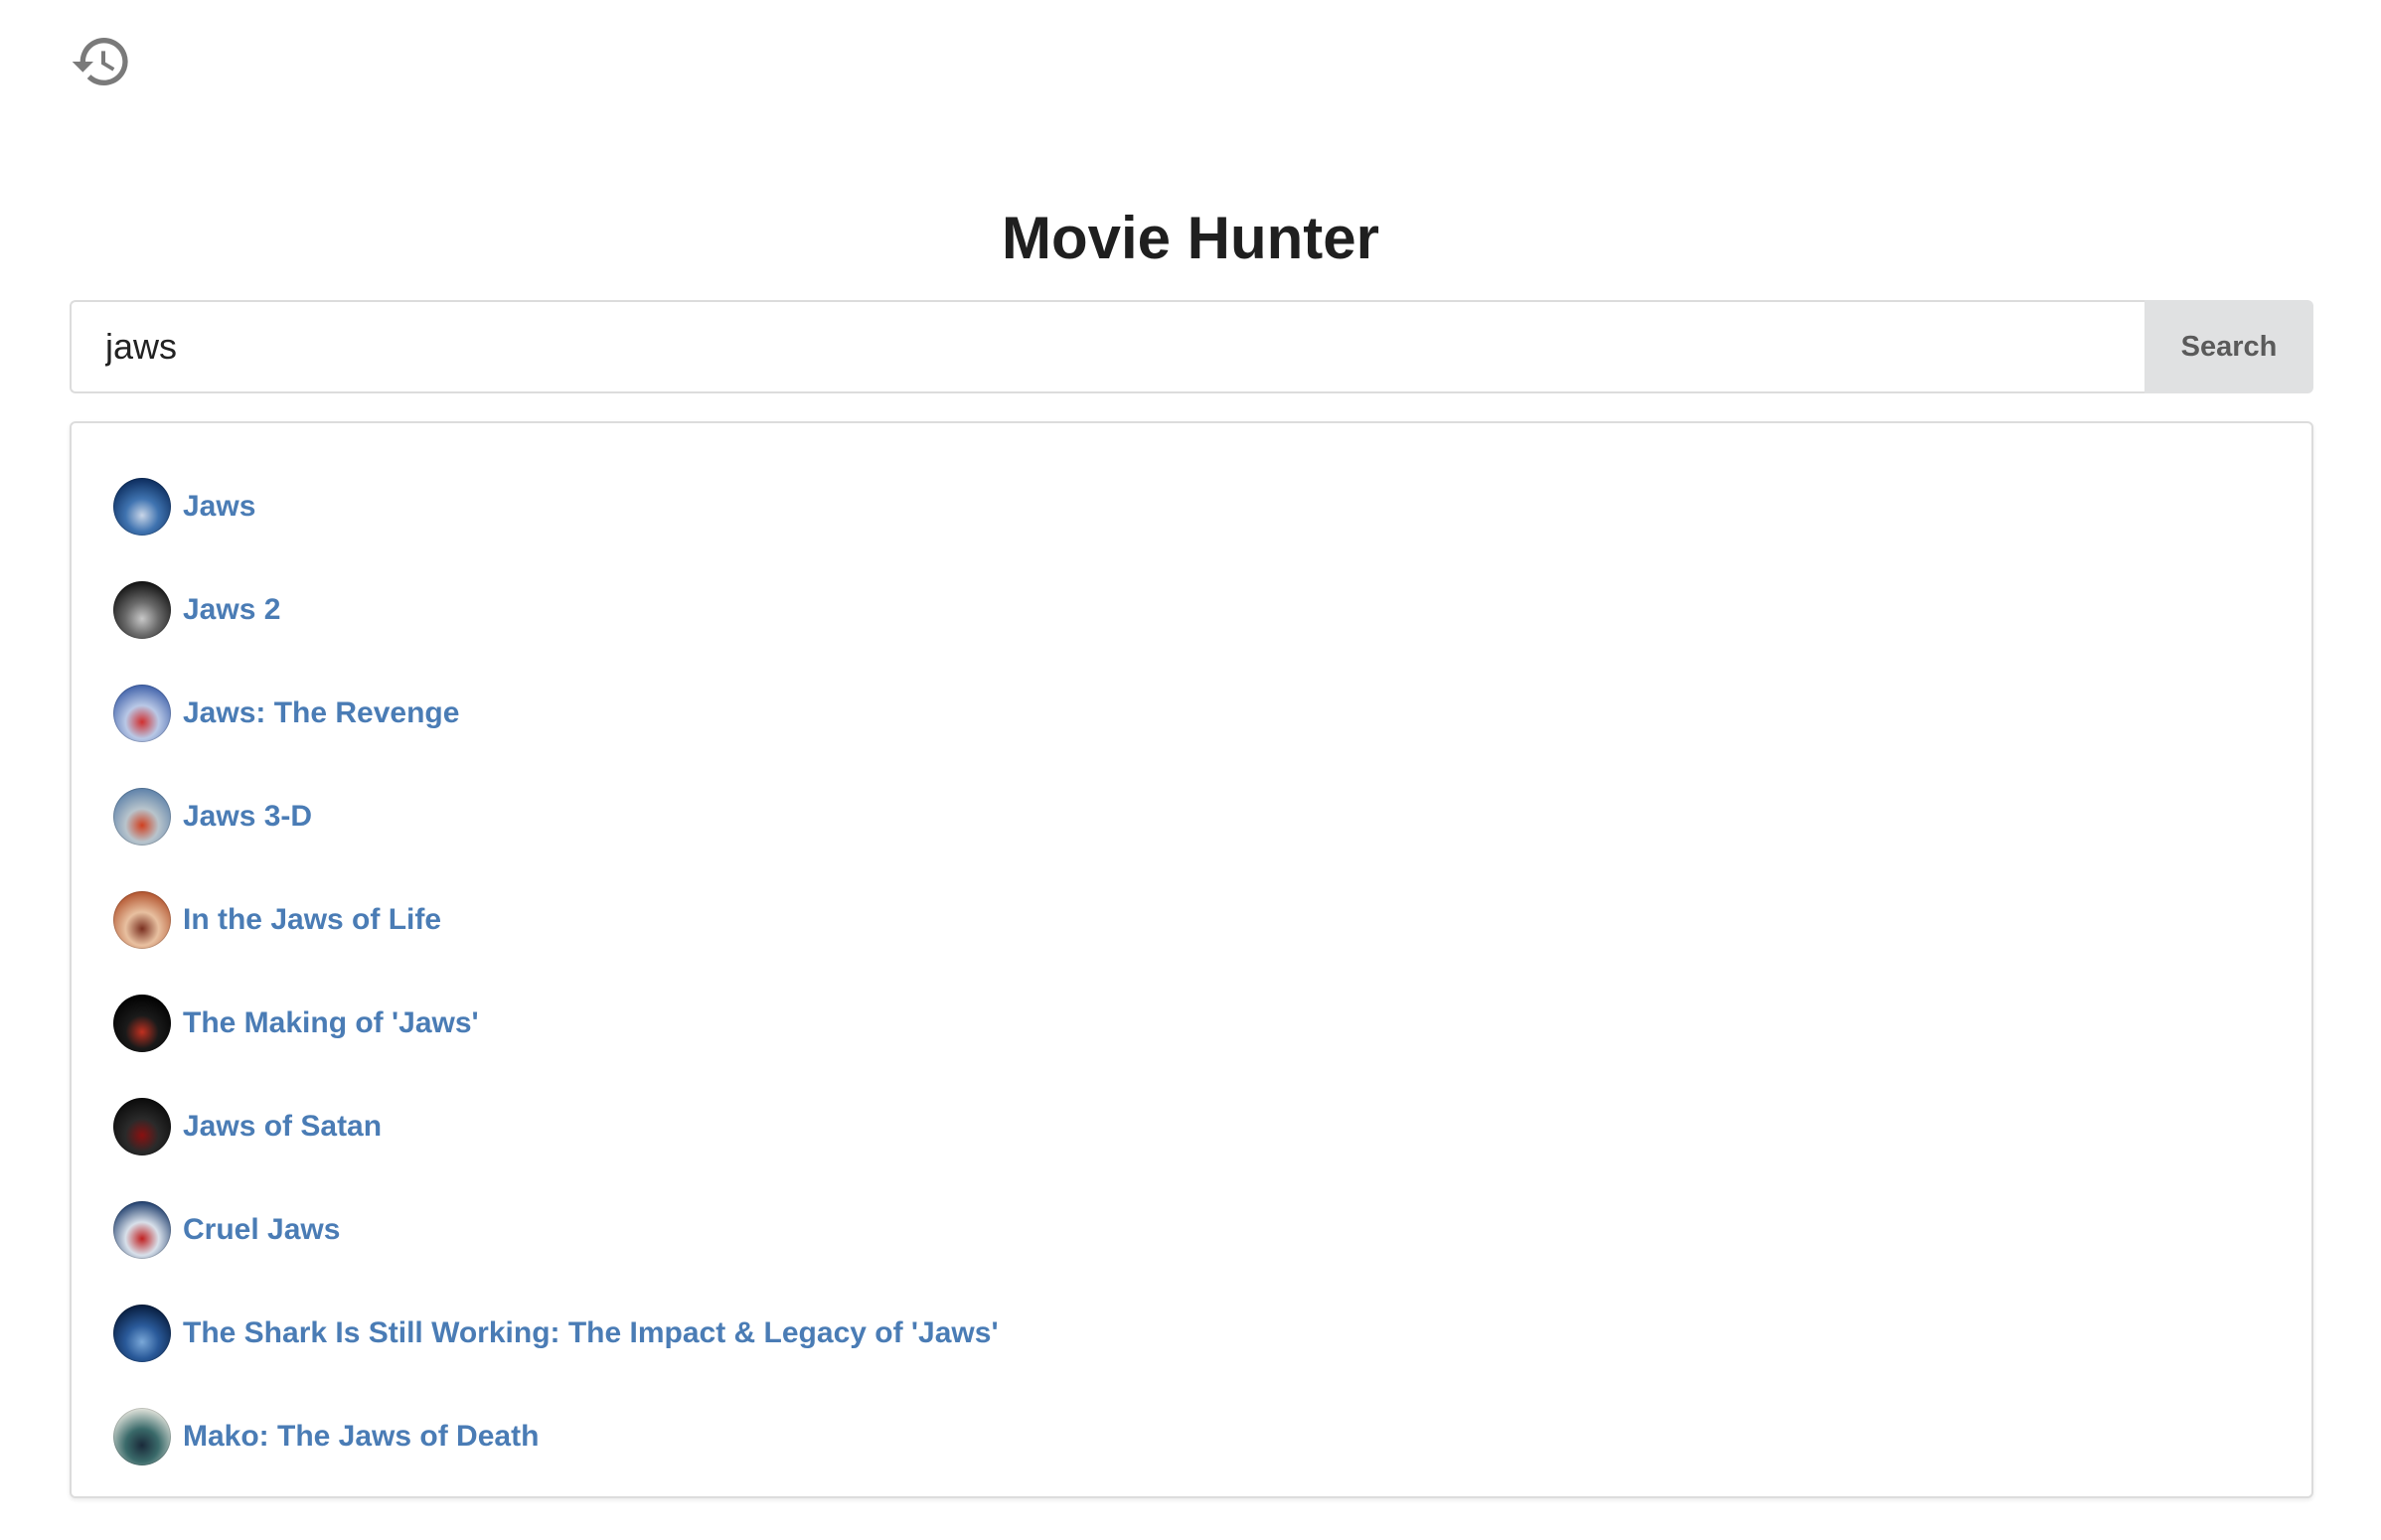 The image size is (2381, 1540). Describe the element at coordinates (1191, 1437) in the screenshot. I see `result-item: Mako: The Jaws of Death` at that location.